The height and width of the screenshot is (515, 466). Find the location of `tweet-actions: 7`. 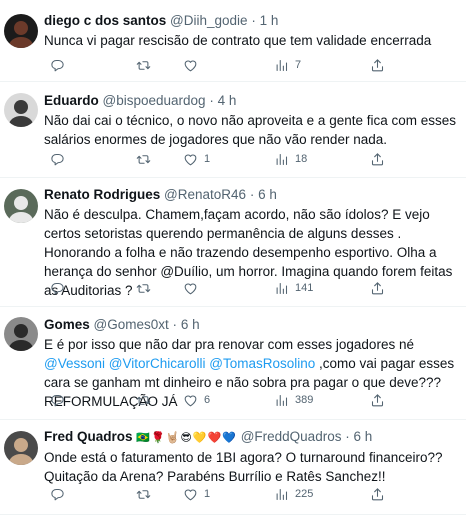

tweet-actions: 7 is located at coordinates (233, 65).